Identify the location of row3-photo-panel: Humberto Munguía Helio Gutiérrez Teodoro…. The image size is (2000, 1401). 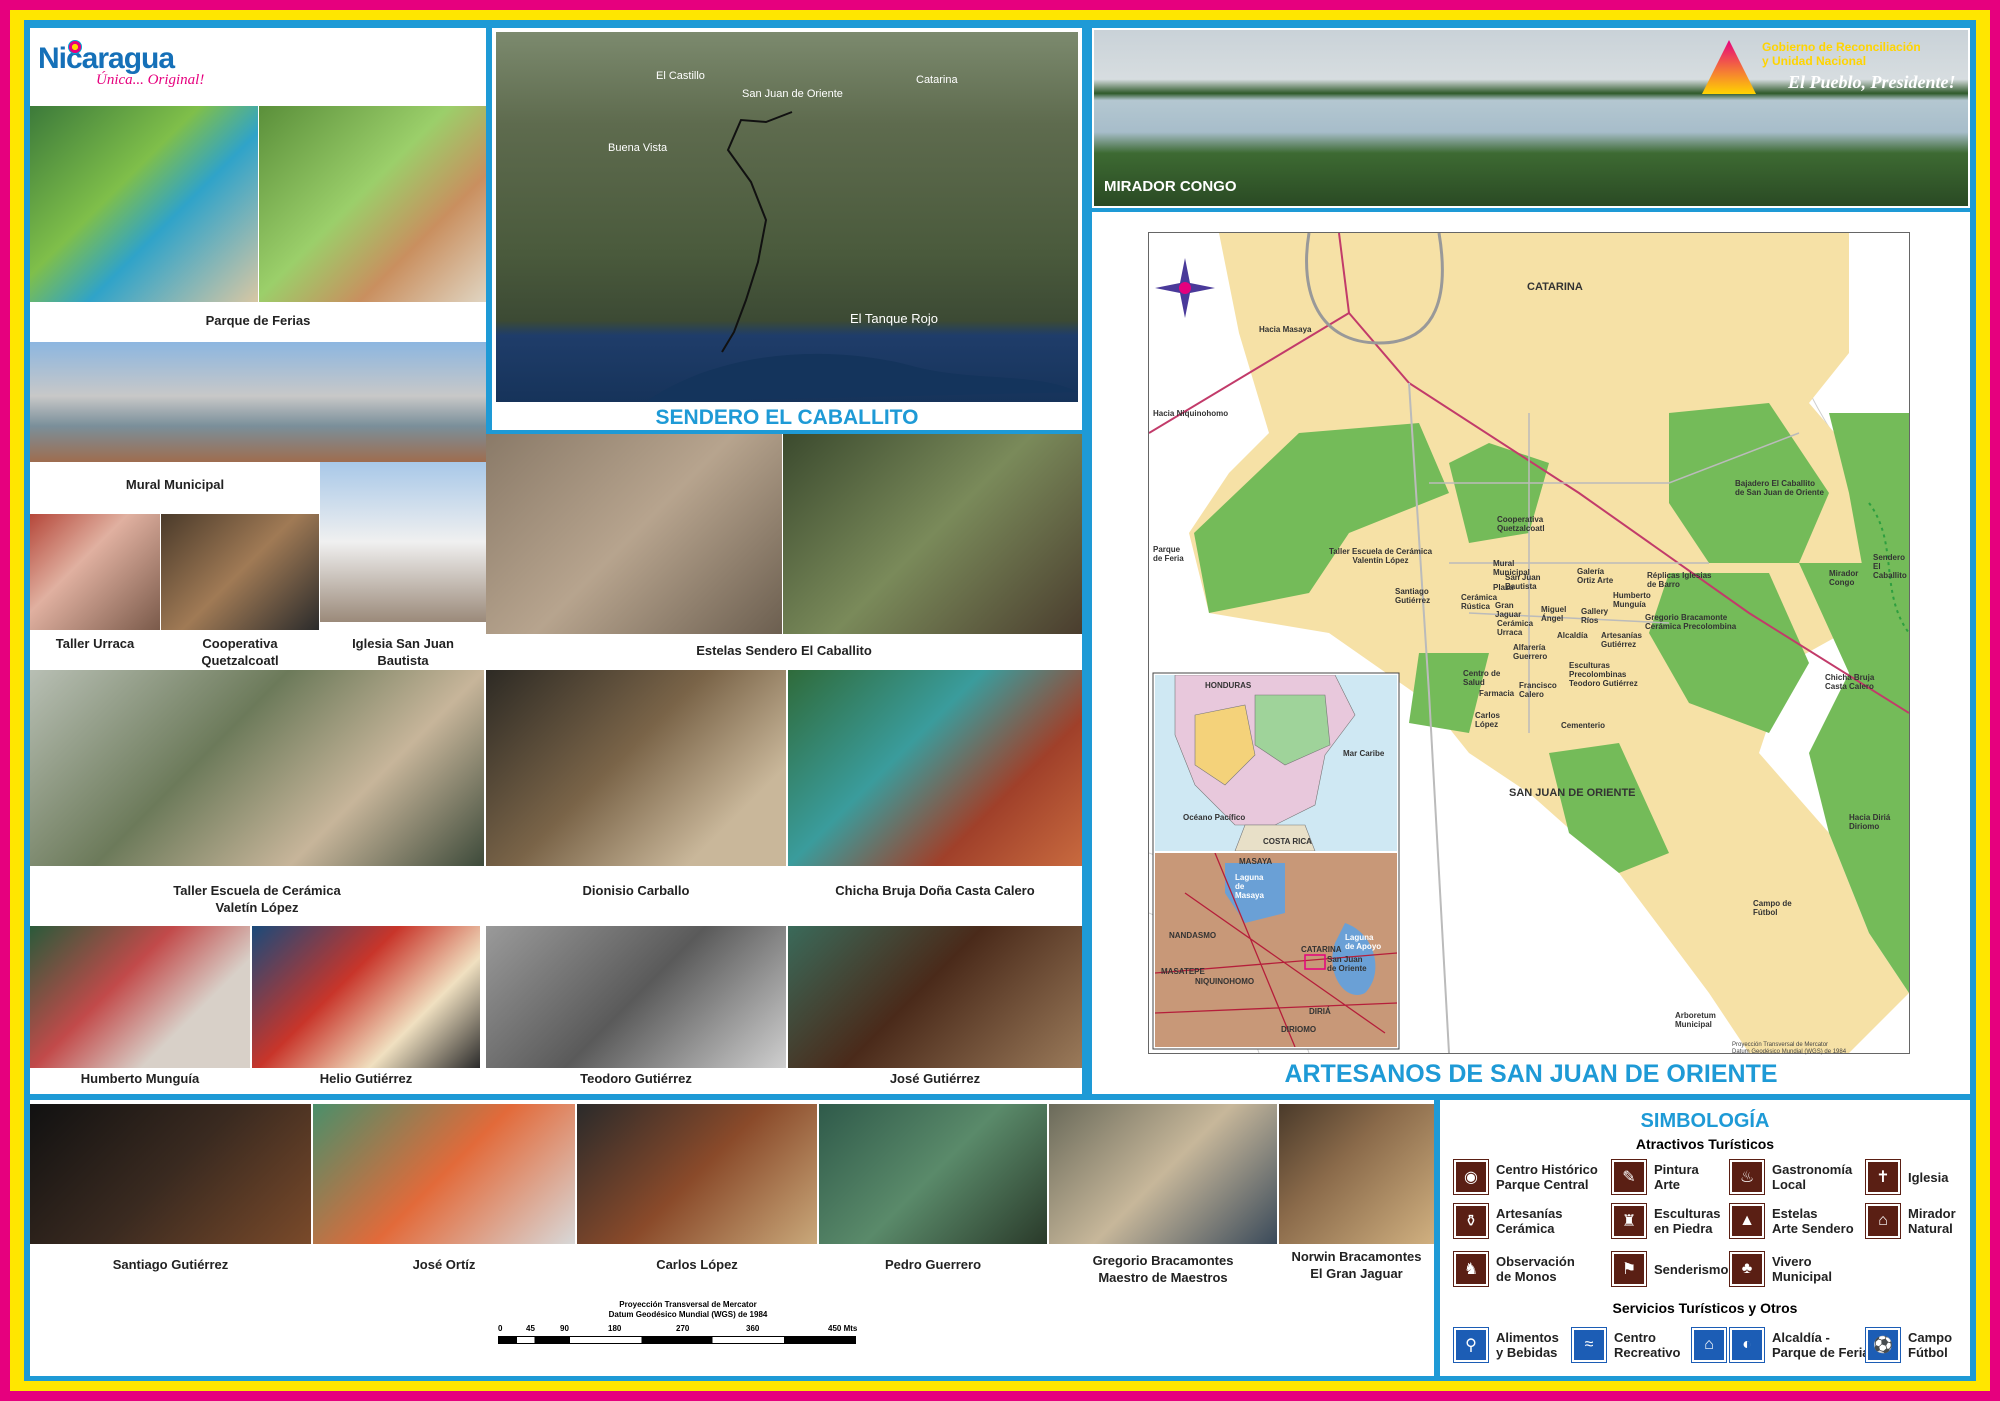
(556, 1008).